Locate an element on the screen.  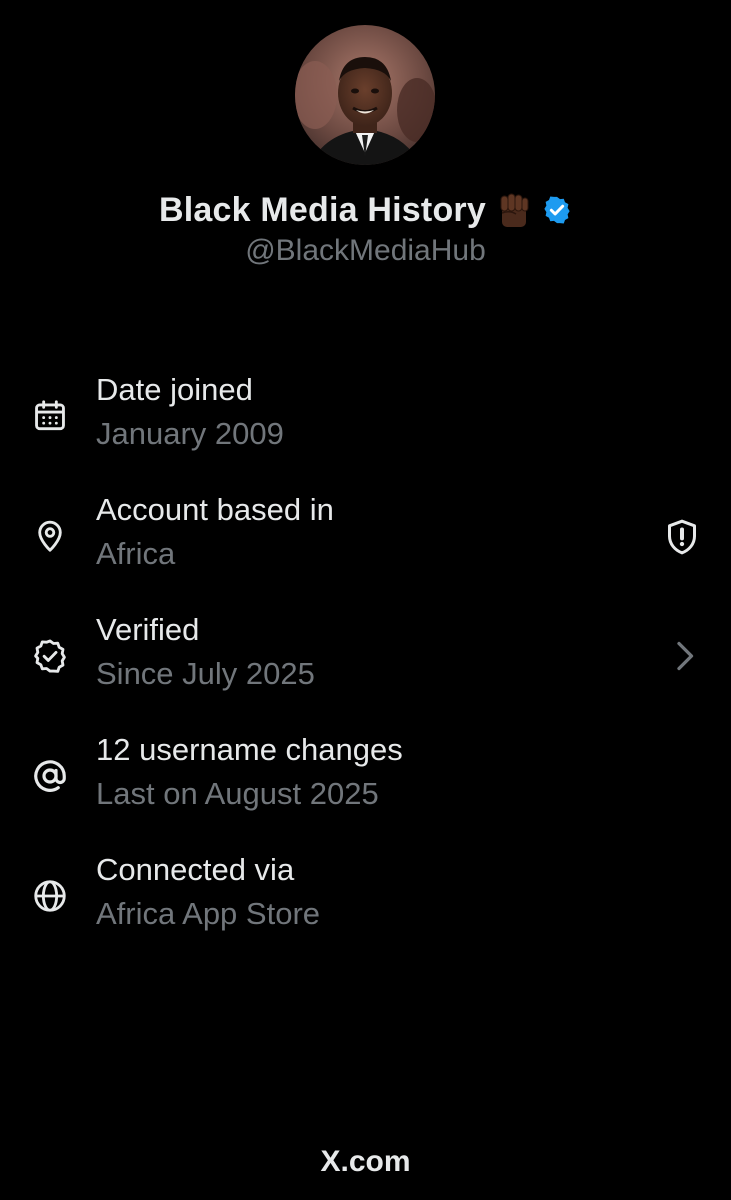
account-based-in-label: Account based in is located at coordinates (215, 509).